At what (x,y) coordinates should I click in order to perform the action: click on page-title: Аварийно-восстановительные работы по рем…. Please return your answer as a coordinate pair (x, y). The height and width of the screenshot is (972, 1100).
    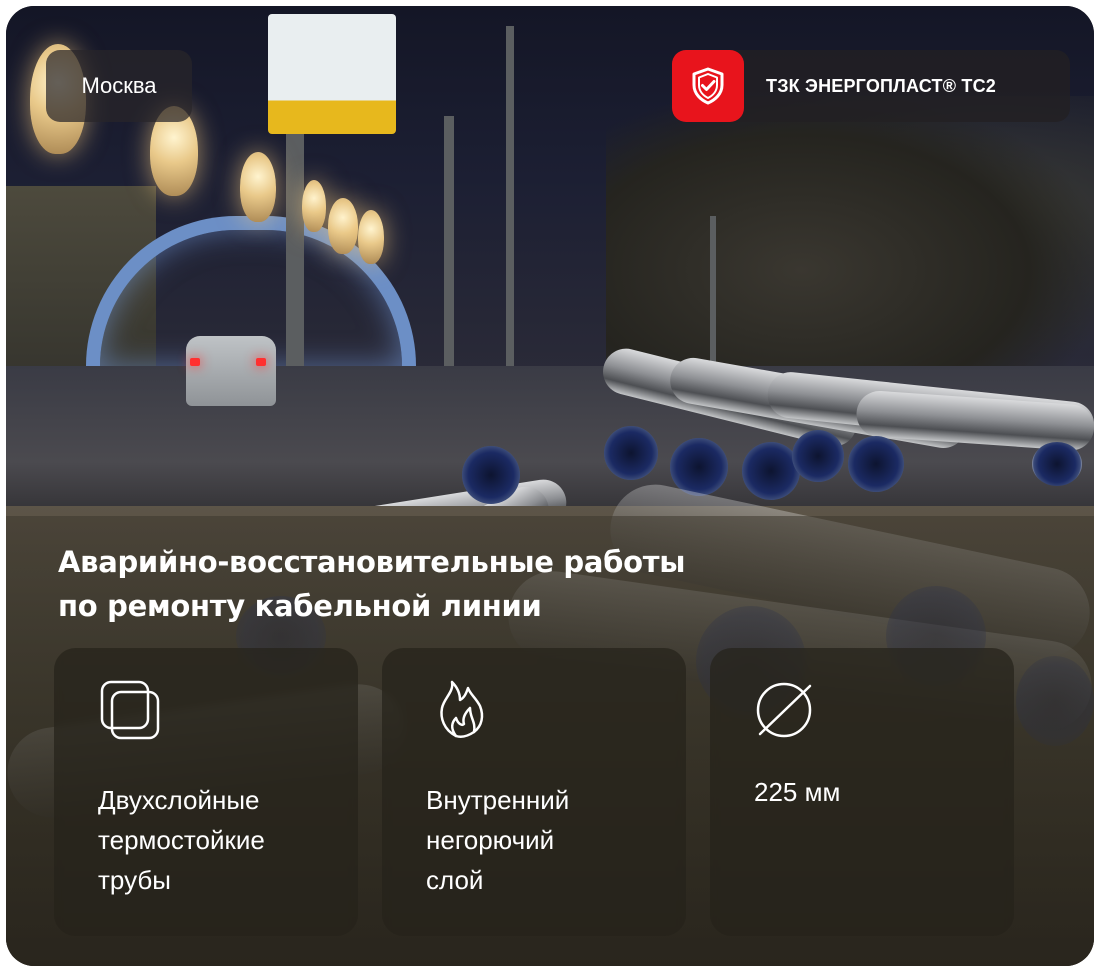
    Looking at the image, I should click on (438, 584).